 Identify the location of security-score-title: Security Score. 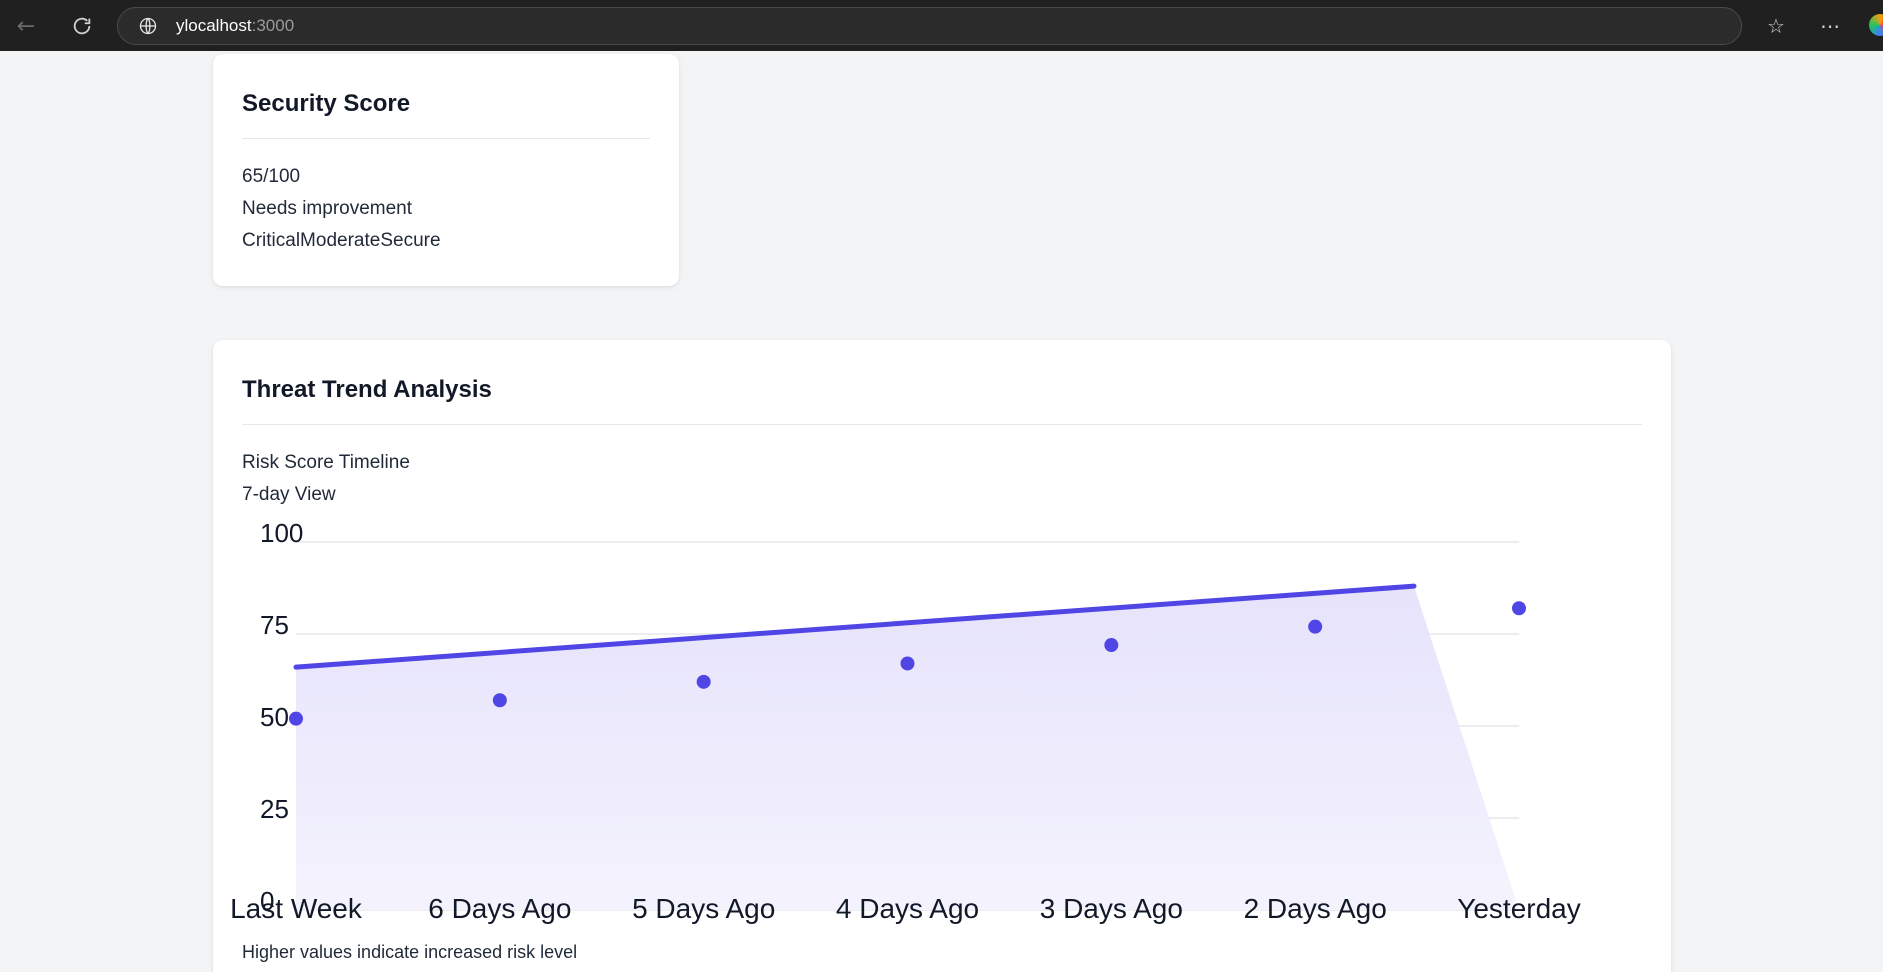
(326, 103).